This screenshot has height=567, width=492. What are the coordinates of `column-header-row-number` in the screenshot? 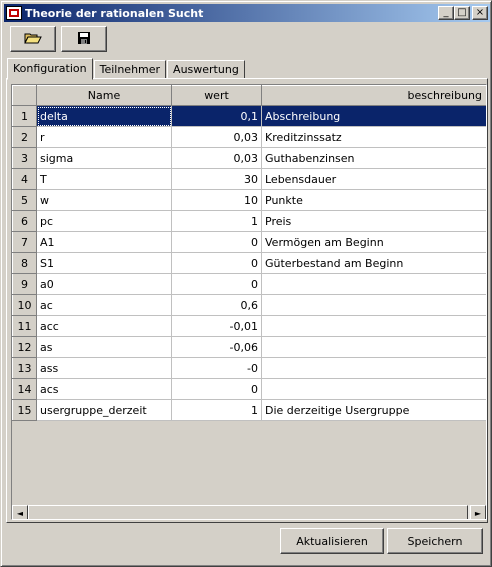 It's located at (24, 95).